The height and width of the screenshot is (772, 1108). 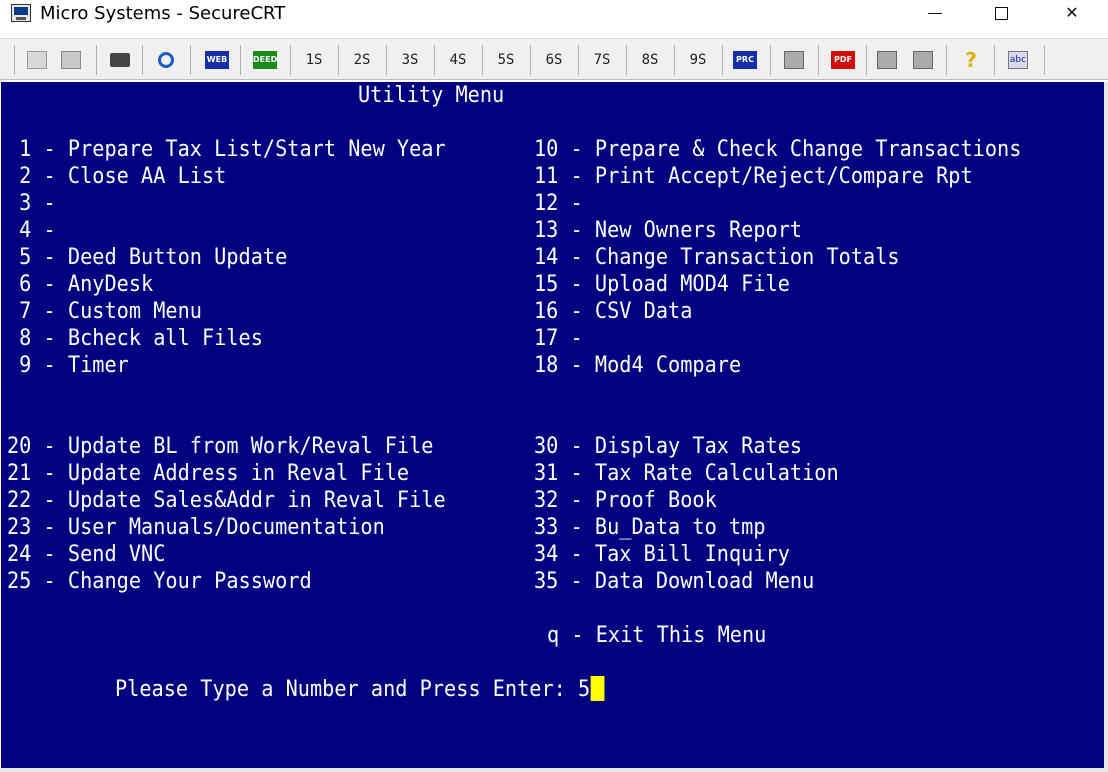 I want to click on web-icon: WEB, so click(x=217, y=60).